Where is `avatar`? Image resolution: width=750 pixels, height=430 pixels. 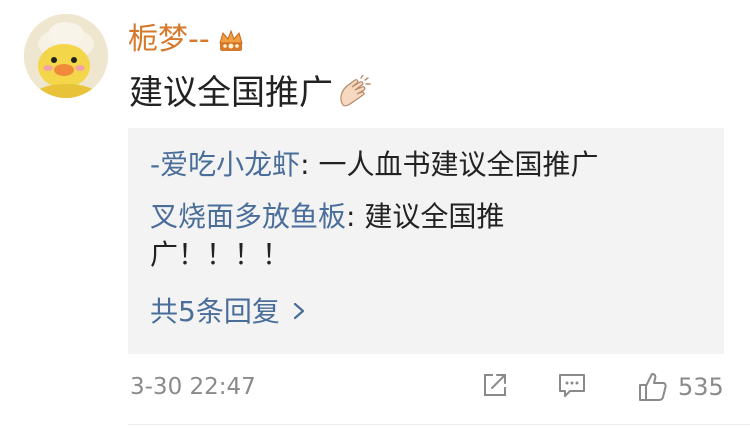 avatar is located at coordinates (66, 56).